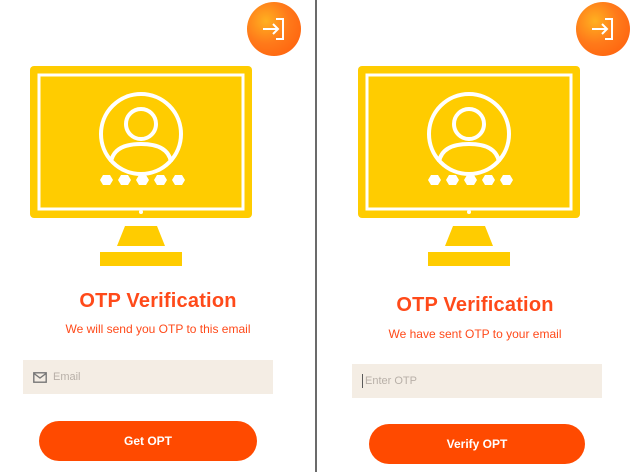 The image size is (632, 472). What do you see at coordinates (465, 381) in the screenshot?
I see `otp-input` at bounding box center [465, 381].